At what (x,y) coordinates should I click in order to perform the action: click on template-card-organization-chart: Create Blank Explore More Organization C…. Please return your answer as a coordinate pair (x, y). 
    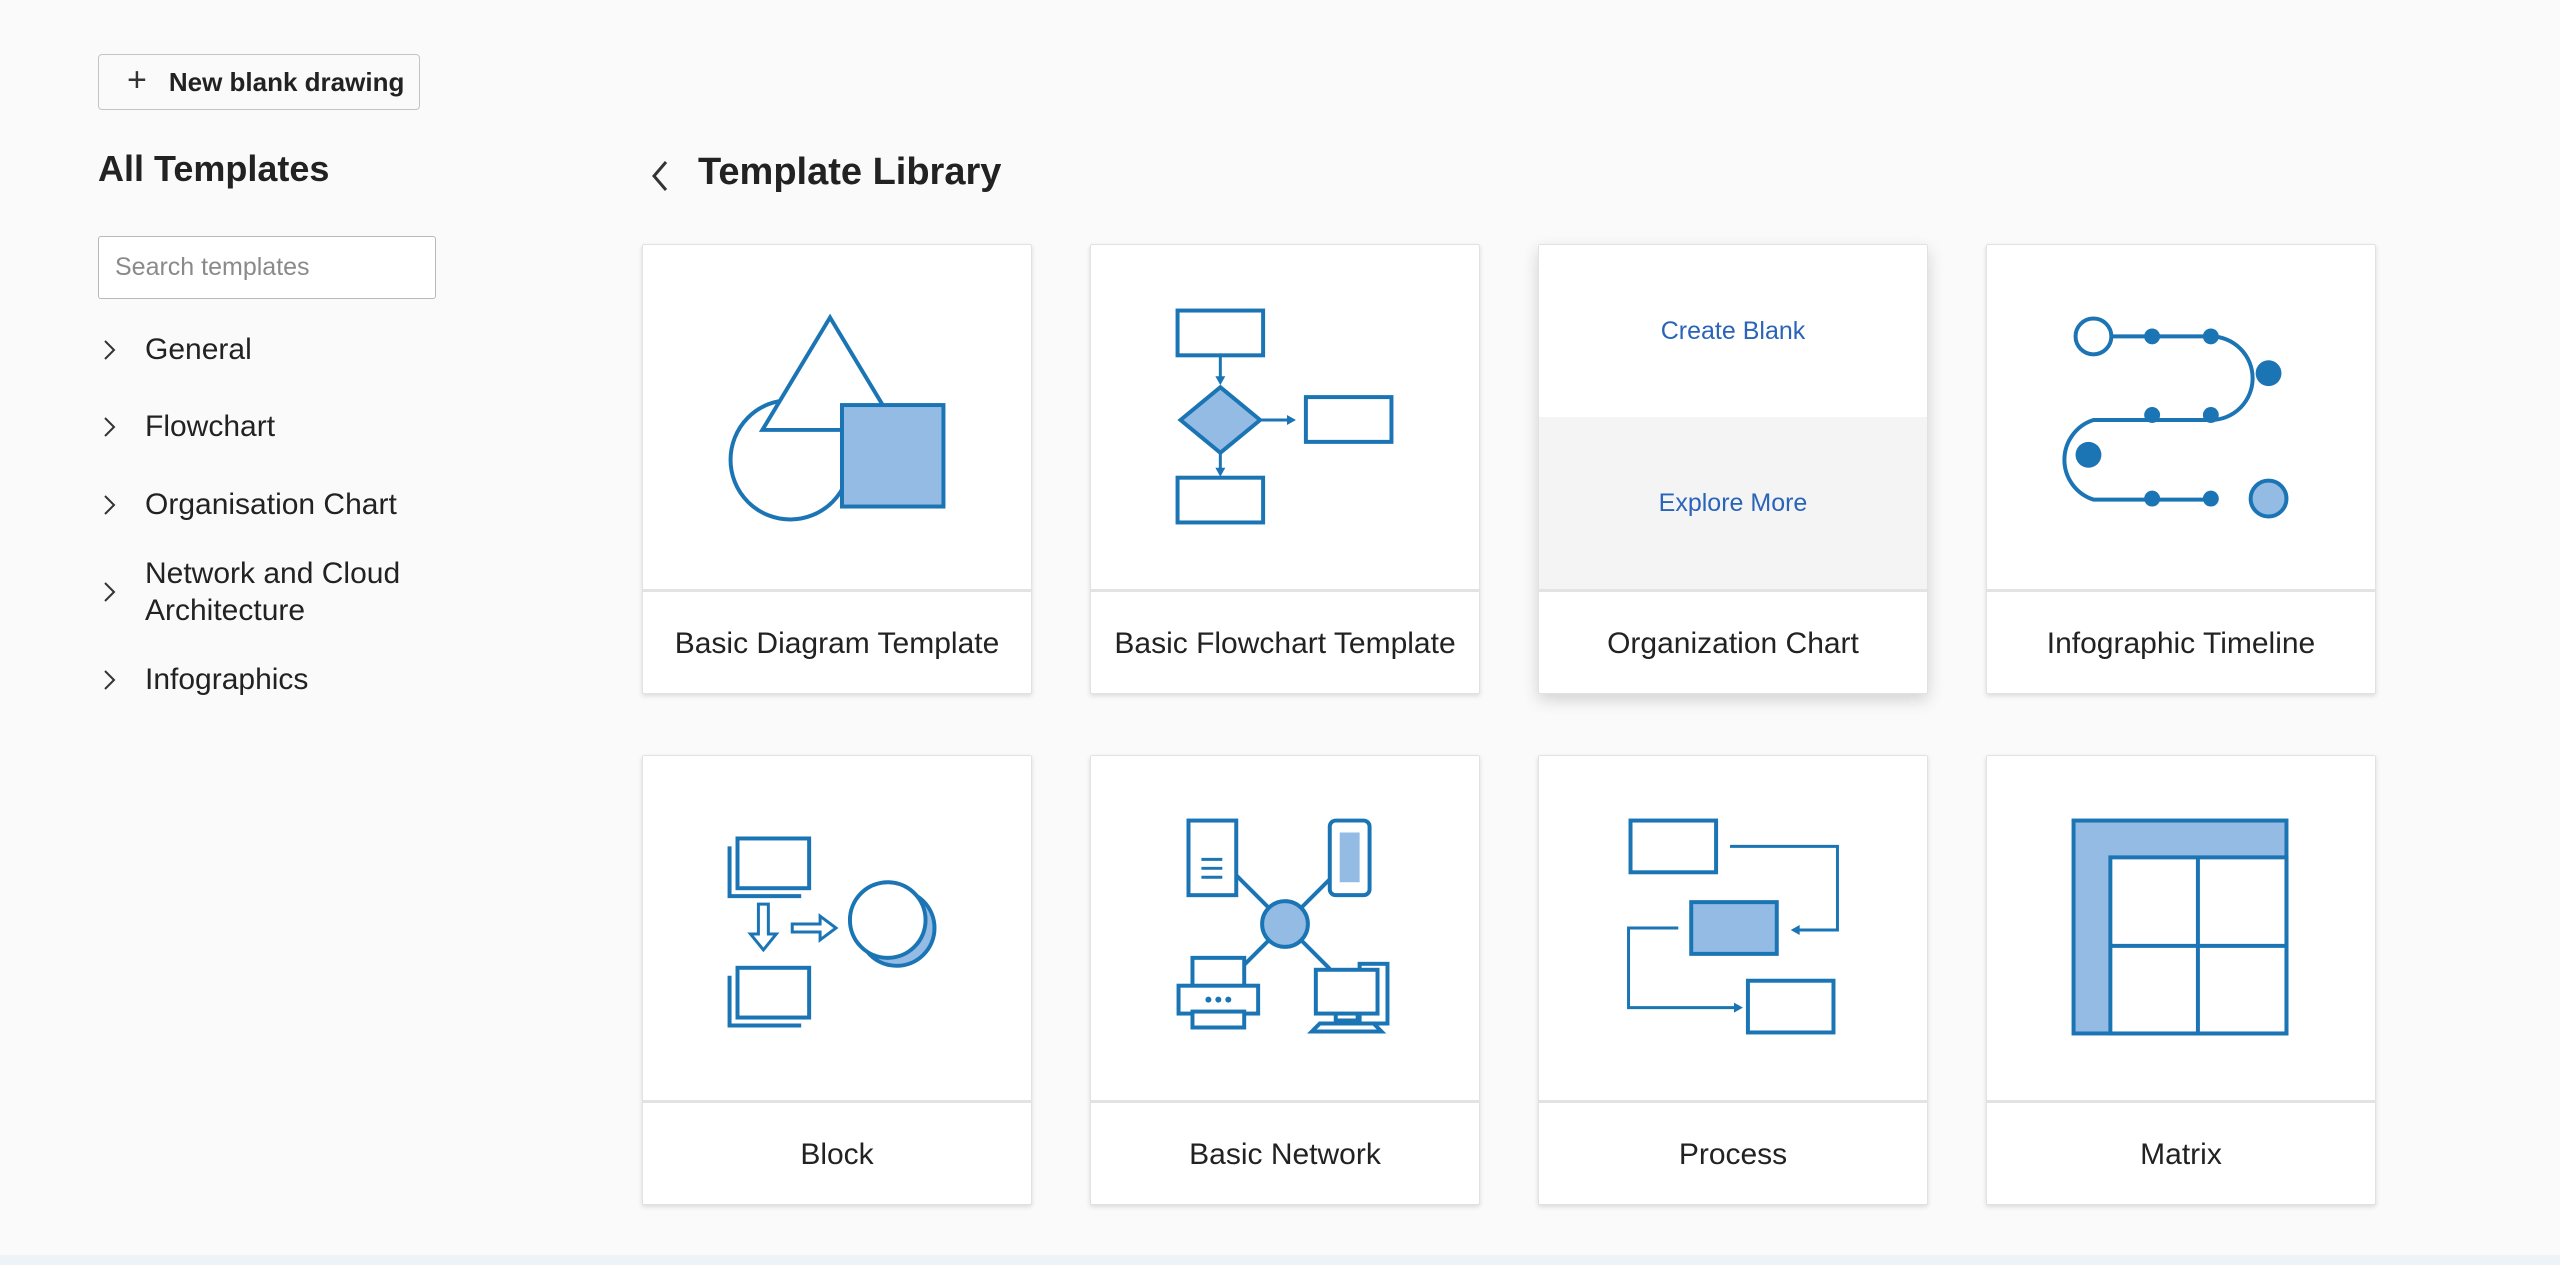
    Looking at the image, I should click on (1733, 469).